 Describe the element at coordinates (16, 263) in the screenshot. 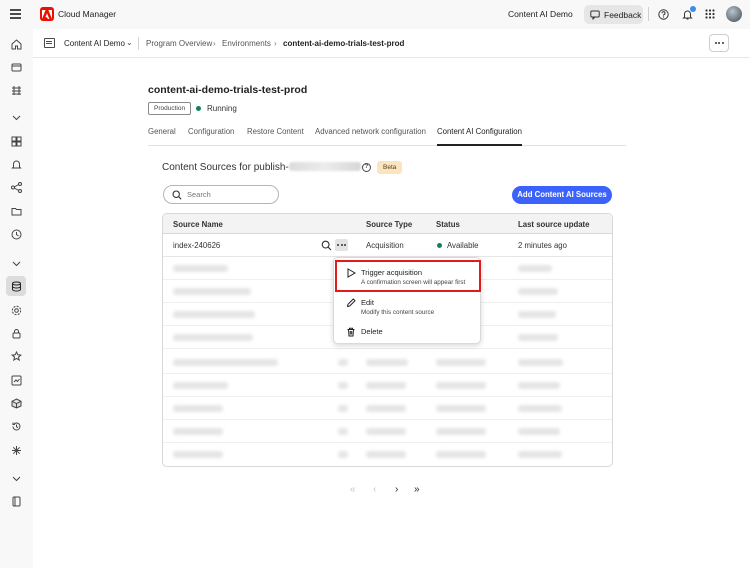

I see `expand-chevron-icon` at that location.